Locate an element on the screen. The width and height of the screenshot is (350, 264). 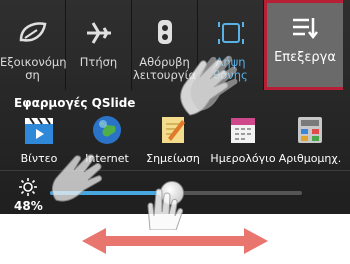
power-saver-label: Εξοικονόμη ση is located at coordinates (33, 68).